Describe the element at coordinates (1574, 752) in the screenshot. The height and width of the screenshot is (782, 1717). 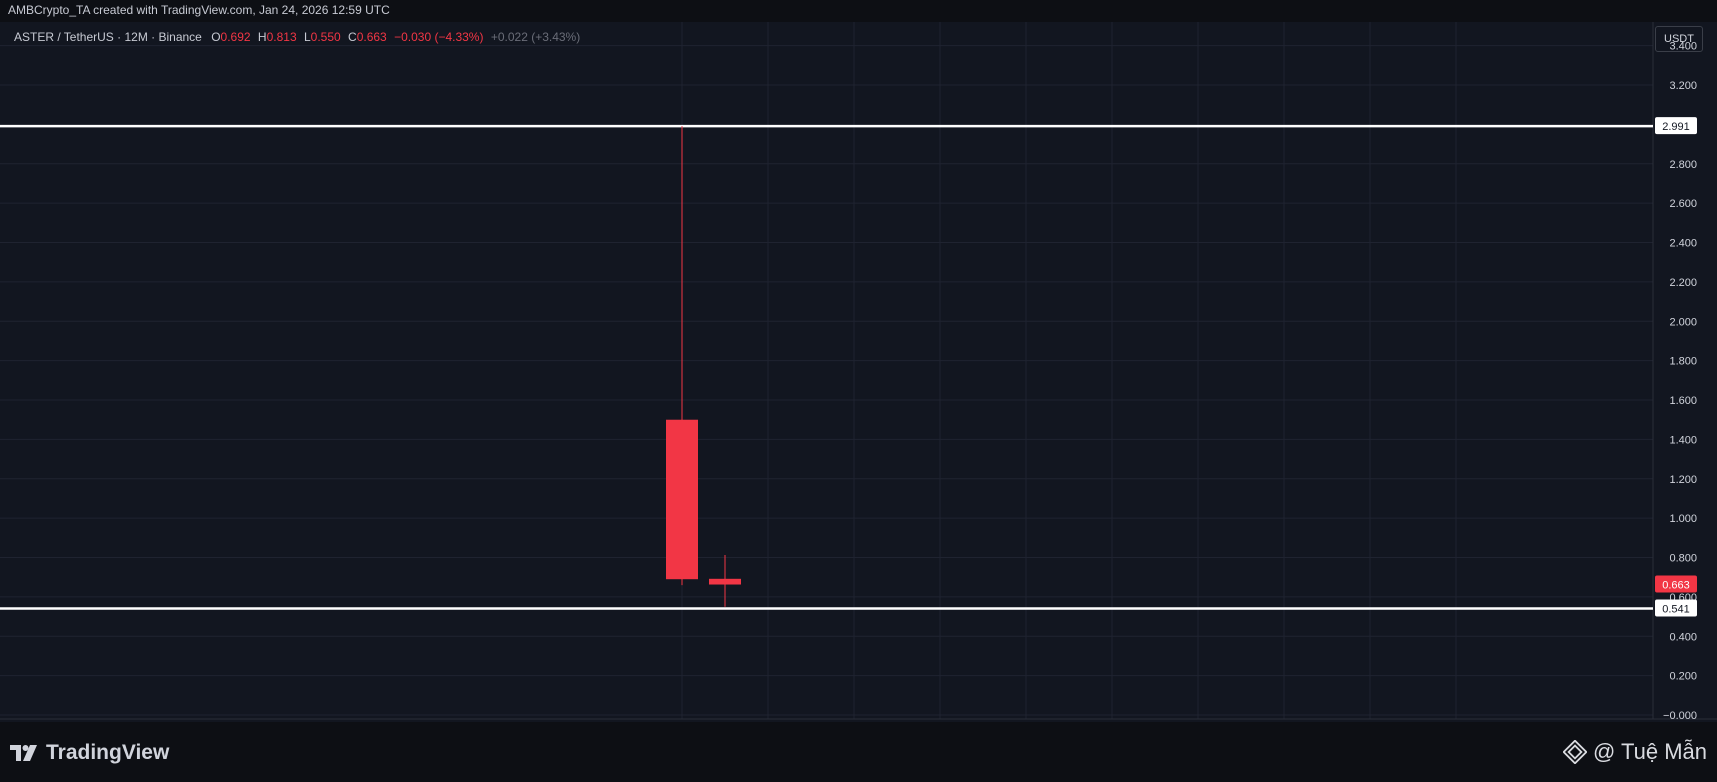
I see `binance-diamond-icon` at that location.